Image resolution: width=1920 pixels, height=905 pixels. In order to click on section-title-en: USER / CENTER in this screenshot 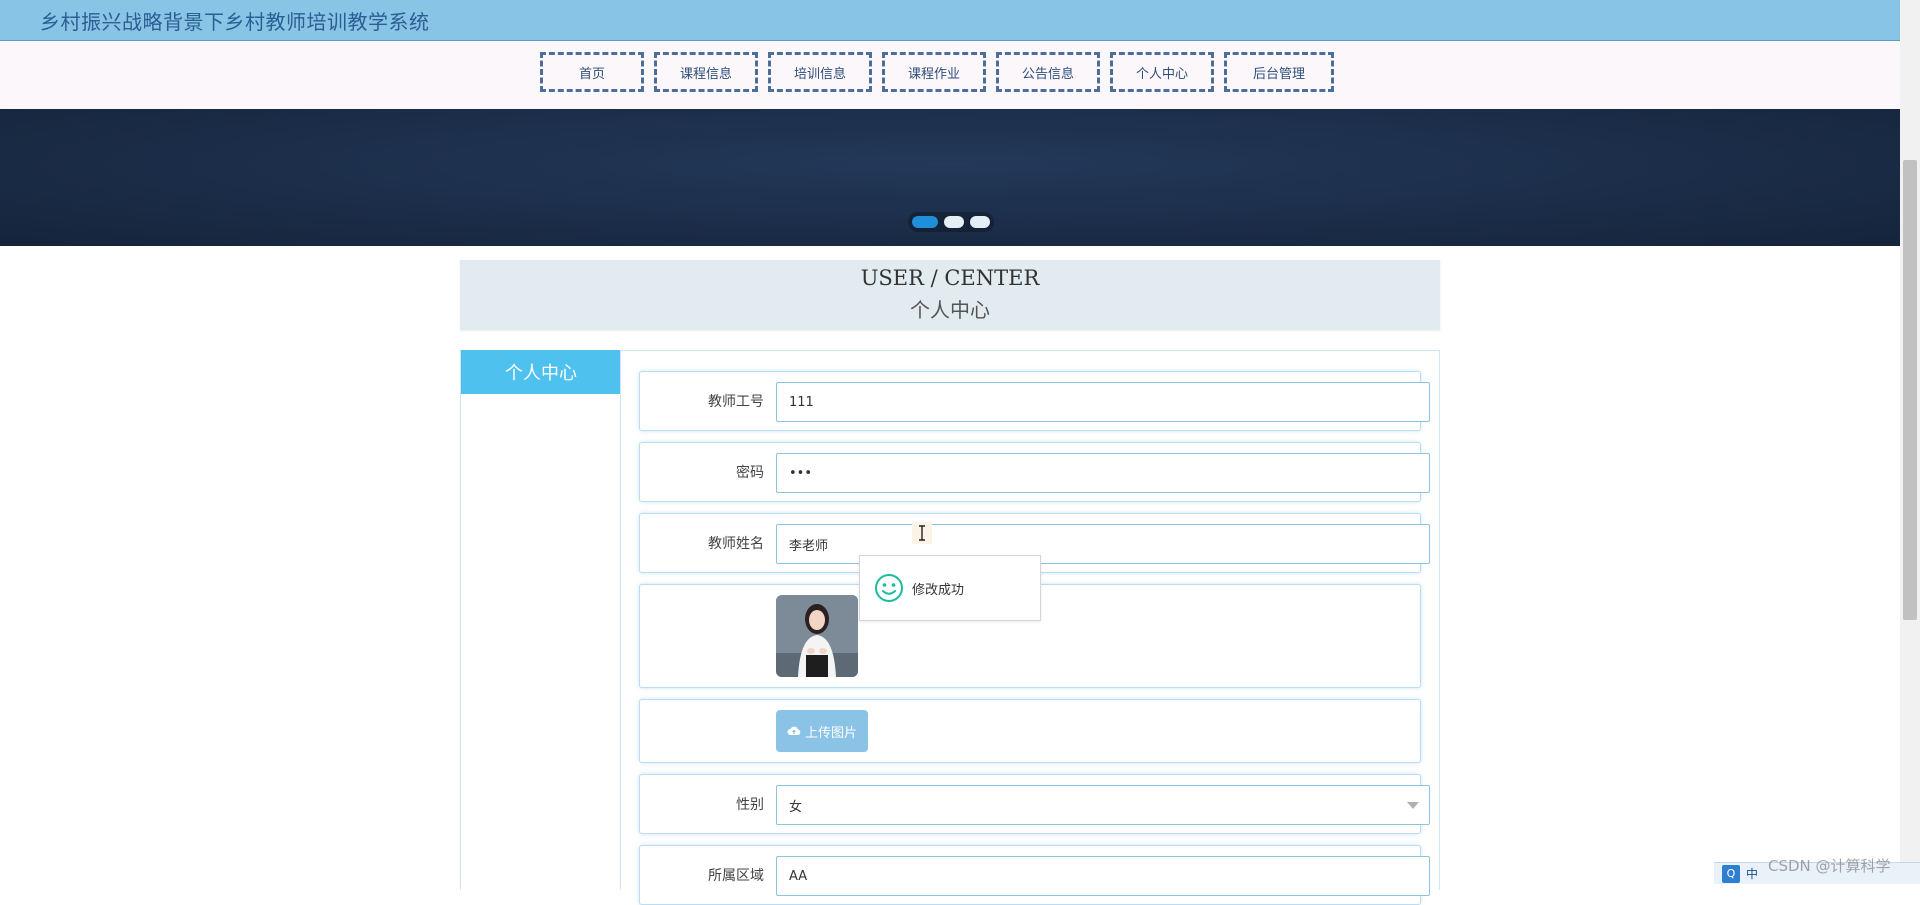, I will do `click(950, 278)`.